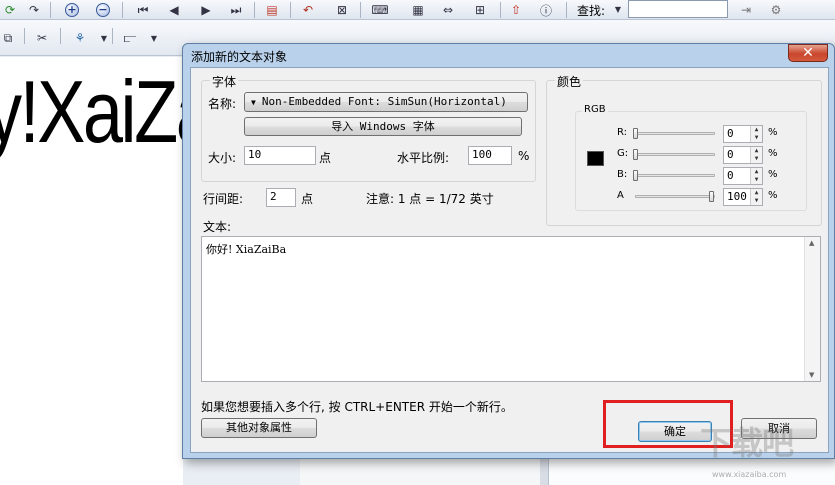 The image size is (835, 485). I want to click on delete-object-icon: ⊠, so click(342, 10).